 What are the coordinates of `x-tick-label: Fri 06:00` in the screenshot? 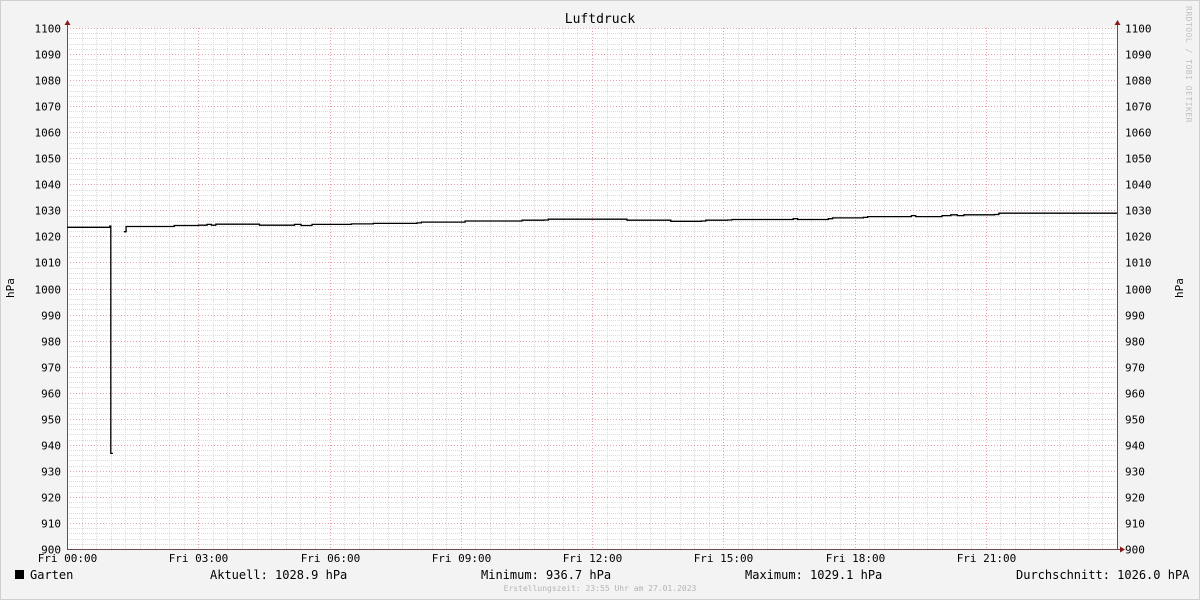 It's located at (331, 558).